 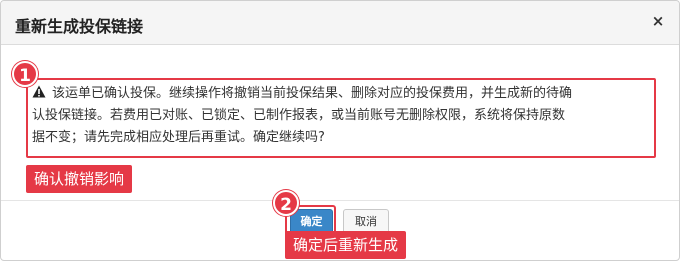 What do you see at coordinates (79, 26) in the screenshot?
I see `dialog-title: 重新生成投保链接` at bounding box center [79, 26].